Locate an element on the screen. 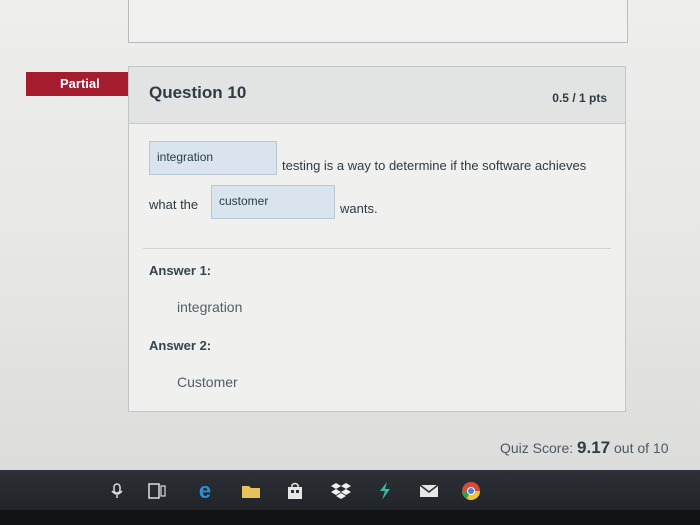  store-icon is located at coordinates (295, 491).